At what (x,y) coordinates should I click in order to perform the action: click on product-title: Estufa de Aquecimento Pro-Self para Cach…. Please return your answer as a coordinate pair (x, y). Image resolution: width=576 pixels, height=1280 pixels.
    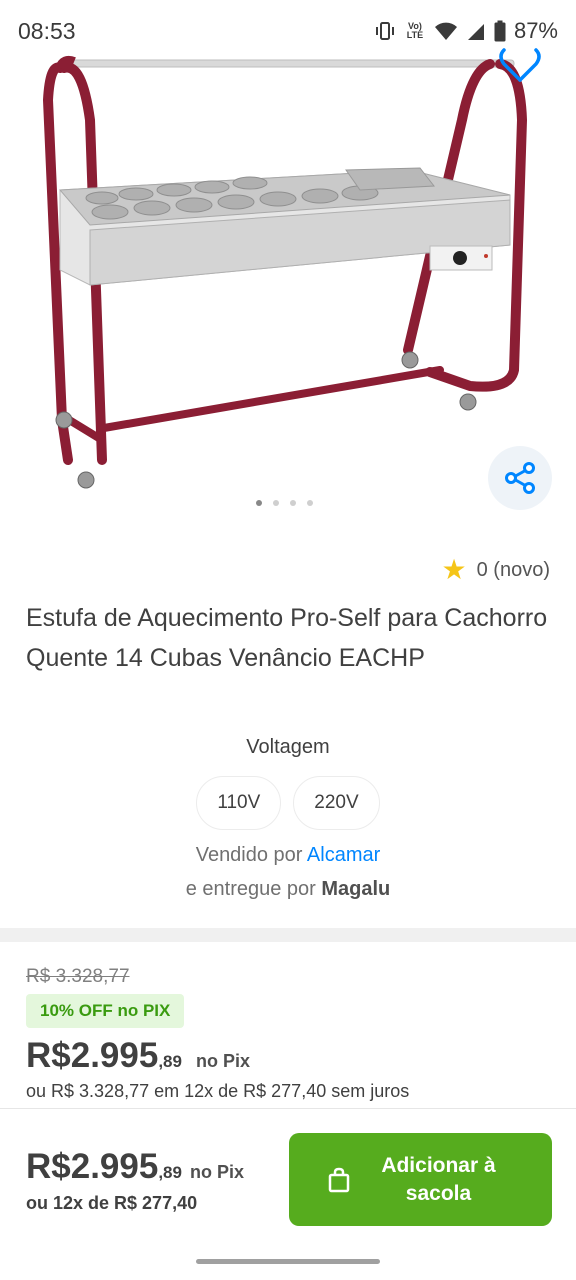
    Looking at the image, I should click on (287, 638).